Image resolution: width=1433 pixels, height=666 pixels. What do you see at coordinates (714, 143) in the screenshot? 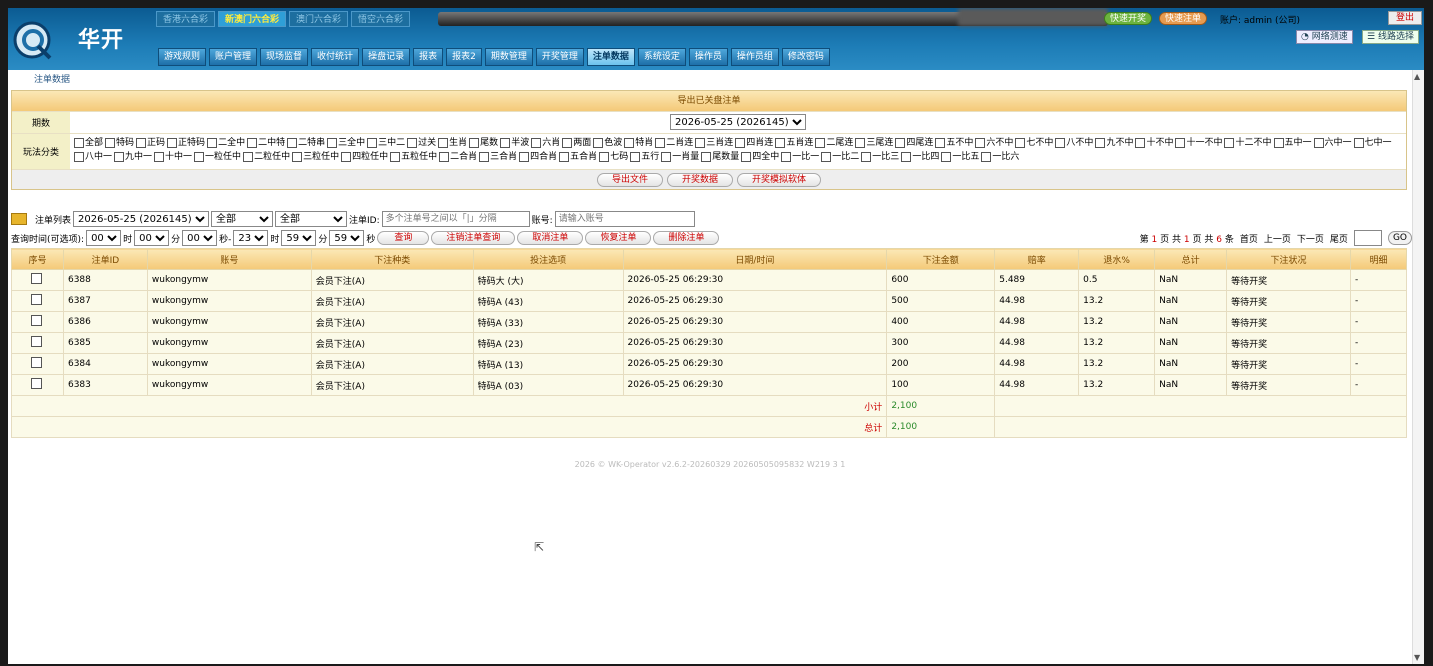
I see `play-option: 三肖连` at bounding box center [714, 143].